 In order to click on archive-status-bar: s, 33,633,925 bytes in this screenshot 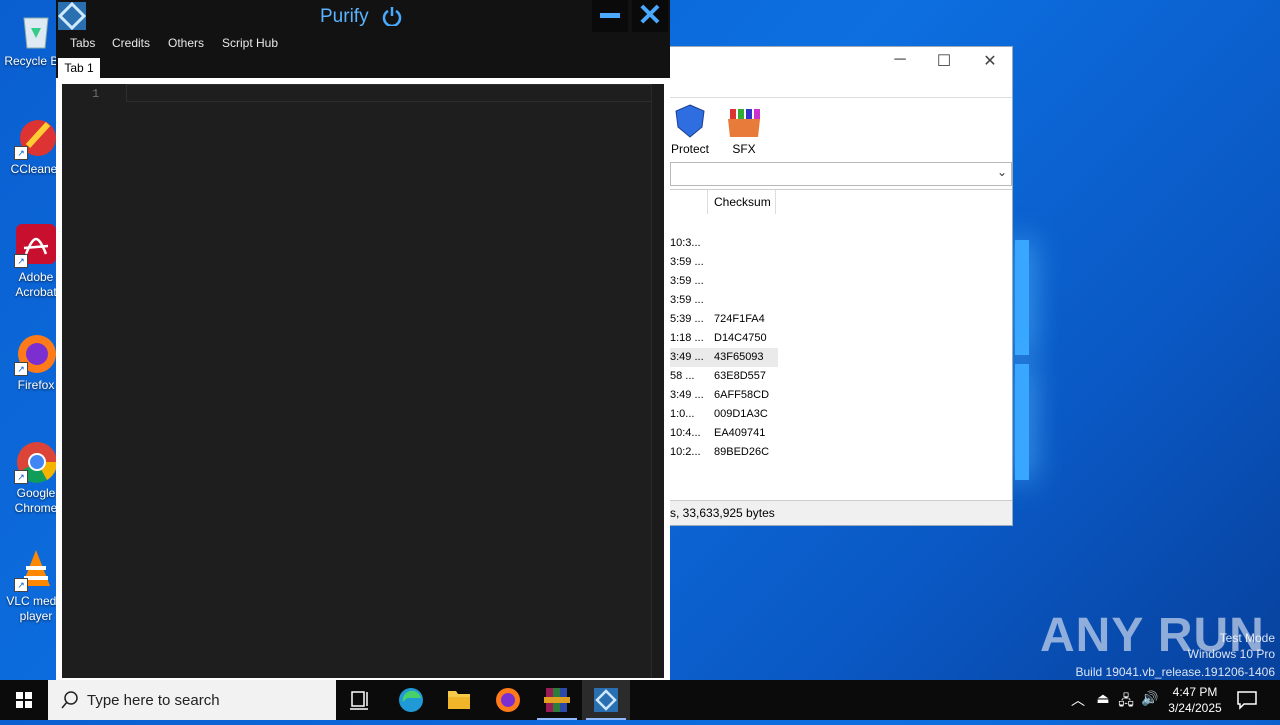, I will do `click(841, 512)`.